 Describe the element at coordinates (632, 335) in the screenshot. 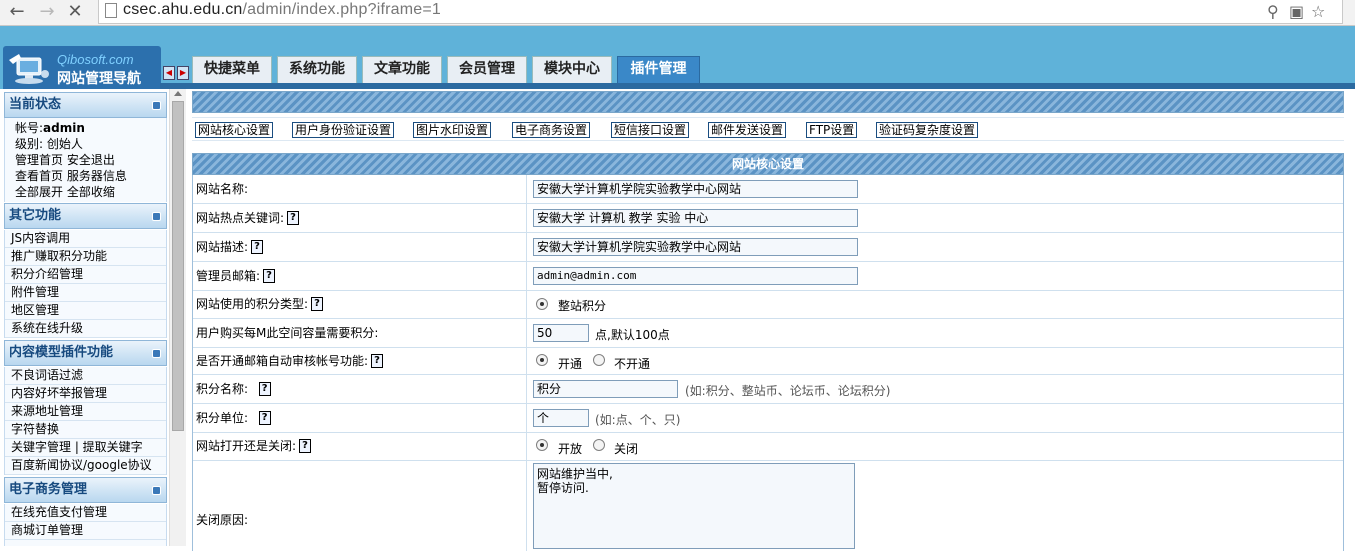

I see `space-cost-hint: 点,默认100点` at that location.